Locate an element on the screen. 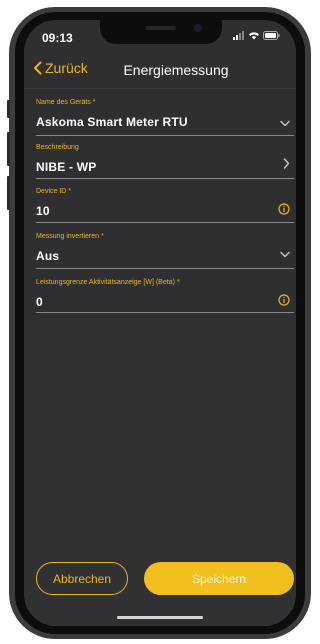 Image resolution: width=320 pixels, height=644 pixels. field-value: Askoma Smart Meter RTU is located at coordinates (112, 122).